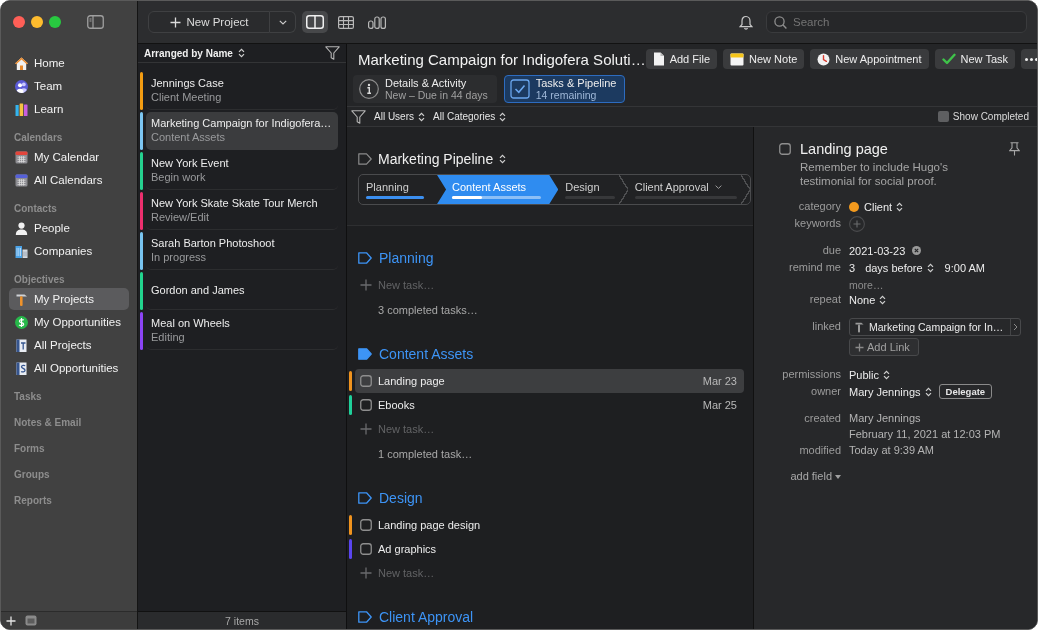  What do you see at coordinates (811, 374) in the screenshot?
I see `field-label: permissions` at bounding box center [811, 374].